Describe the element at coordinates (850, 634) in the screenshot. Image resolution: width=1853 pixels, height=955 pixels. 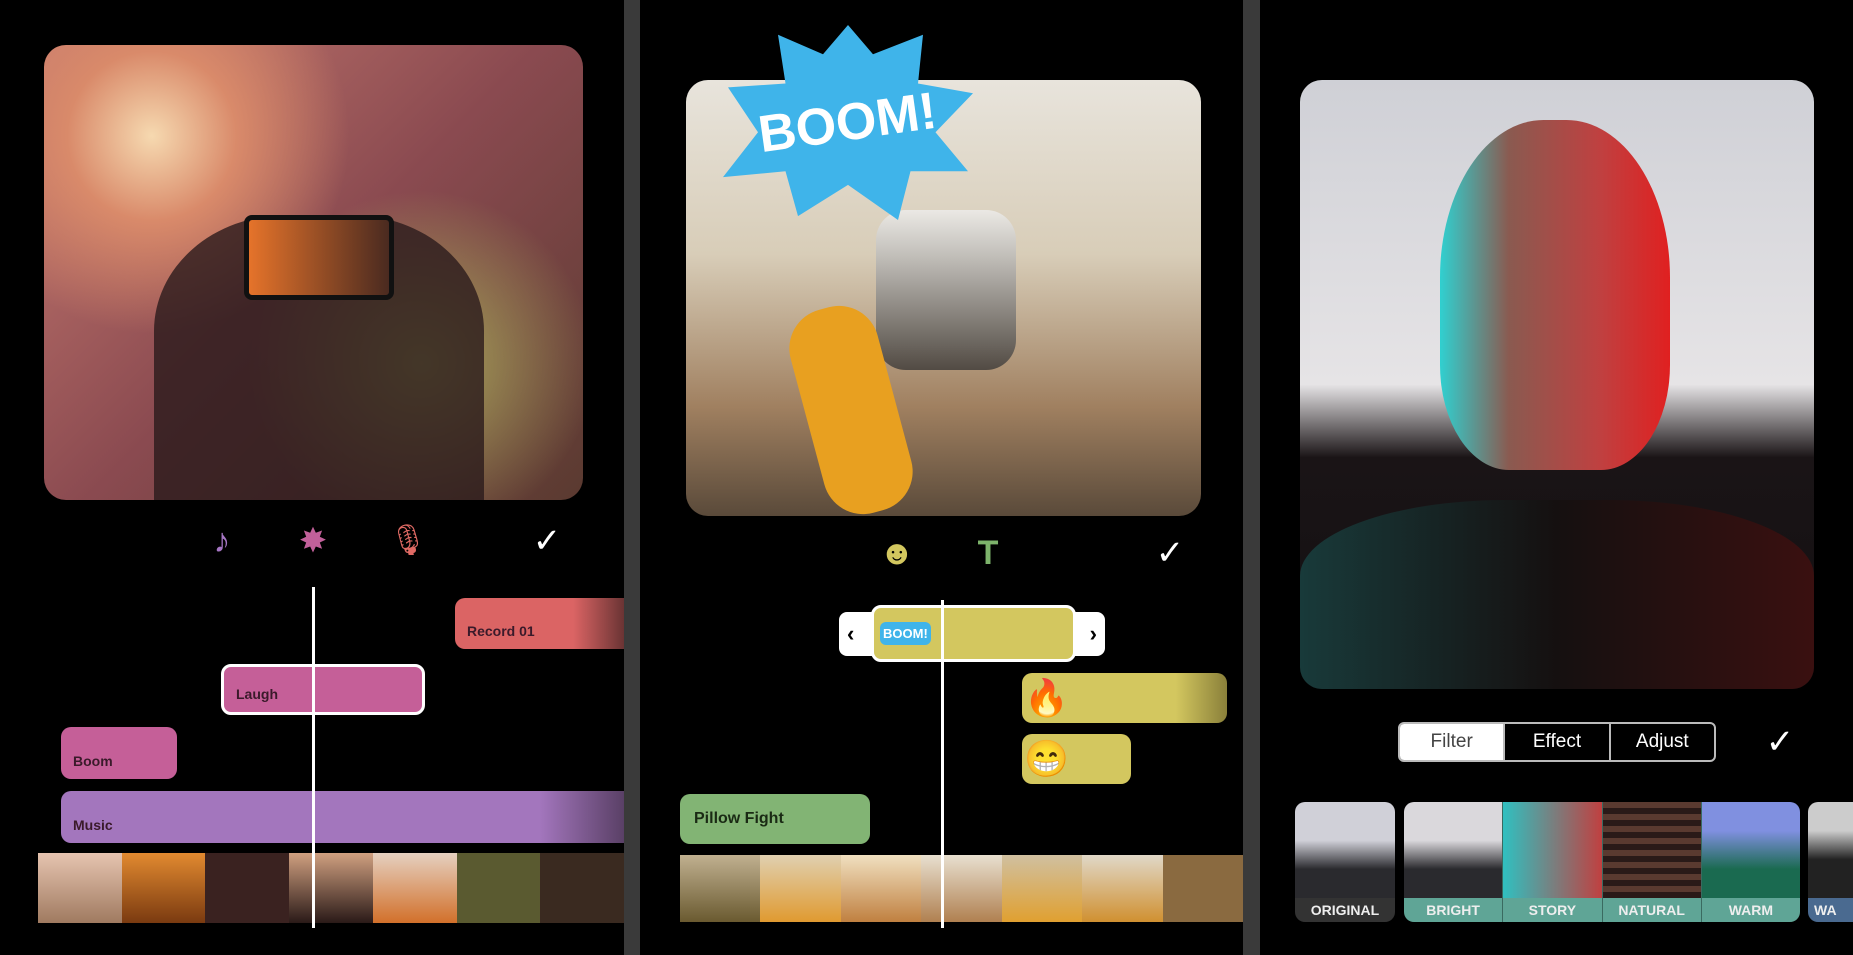
I see `trim-left-handle: ‹` at that location.